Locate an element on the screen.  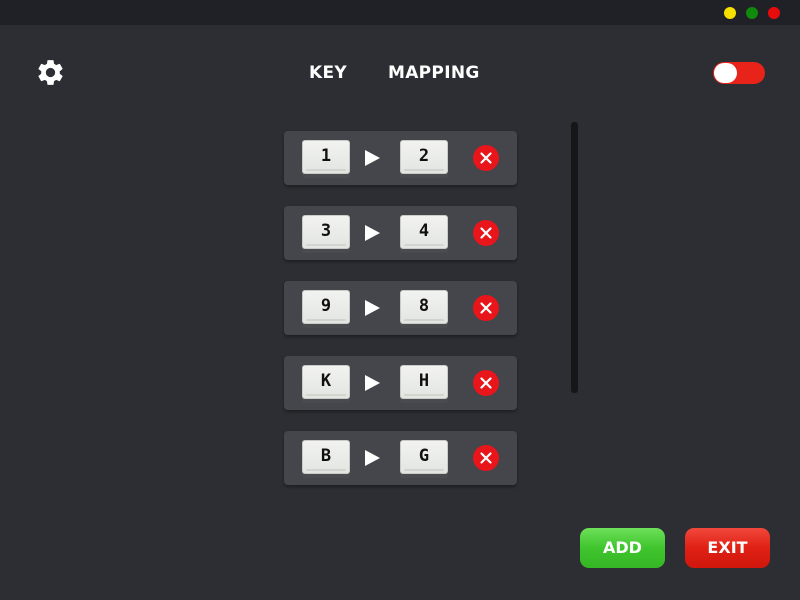
source-key-label: B is located at coordinates (326, 457).